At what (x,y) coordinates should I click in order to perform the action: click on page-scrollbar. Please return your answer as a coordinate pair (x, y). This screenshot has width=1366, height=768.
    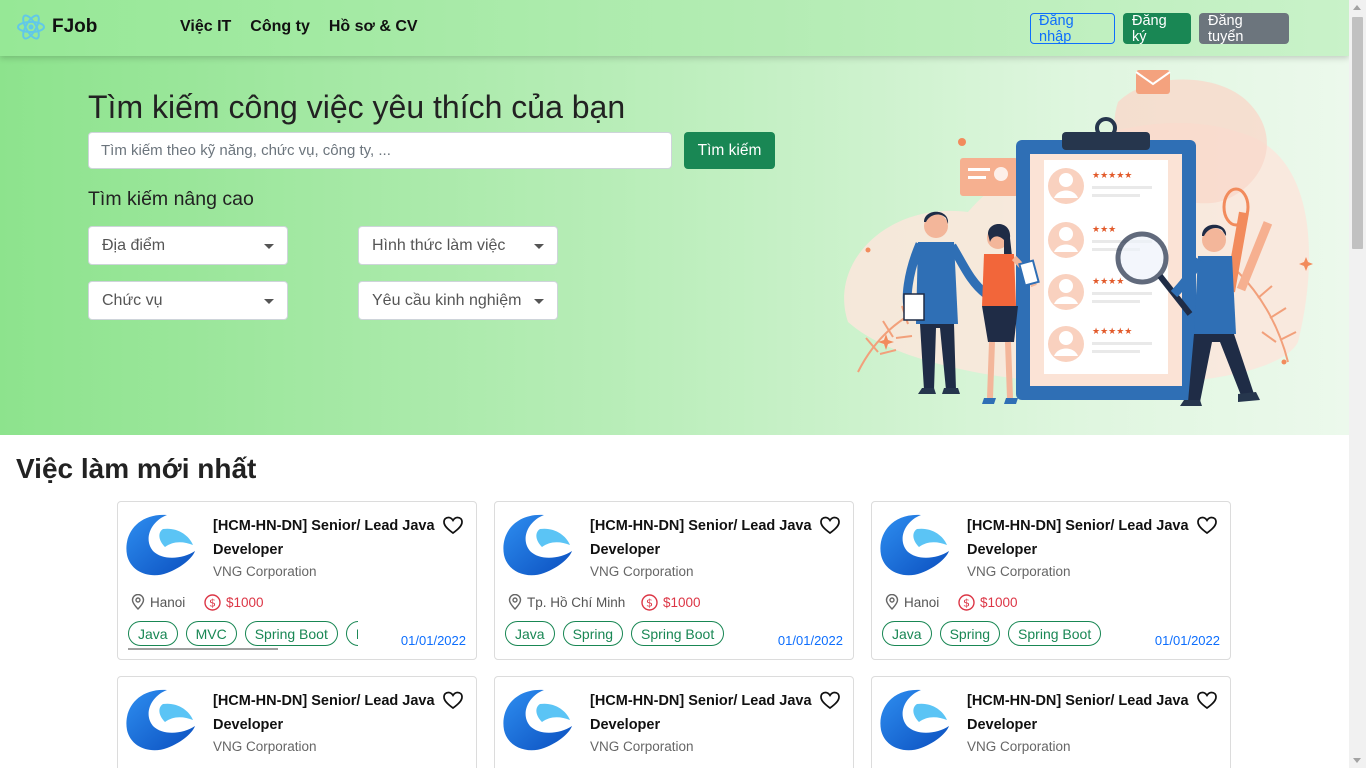
    Looking at the image, I should click on (1357, 384).